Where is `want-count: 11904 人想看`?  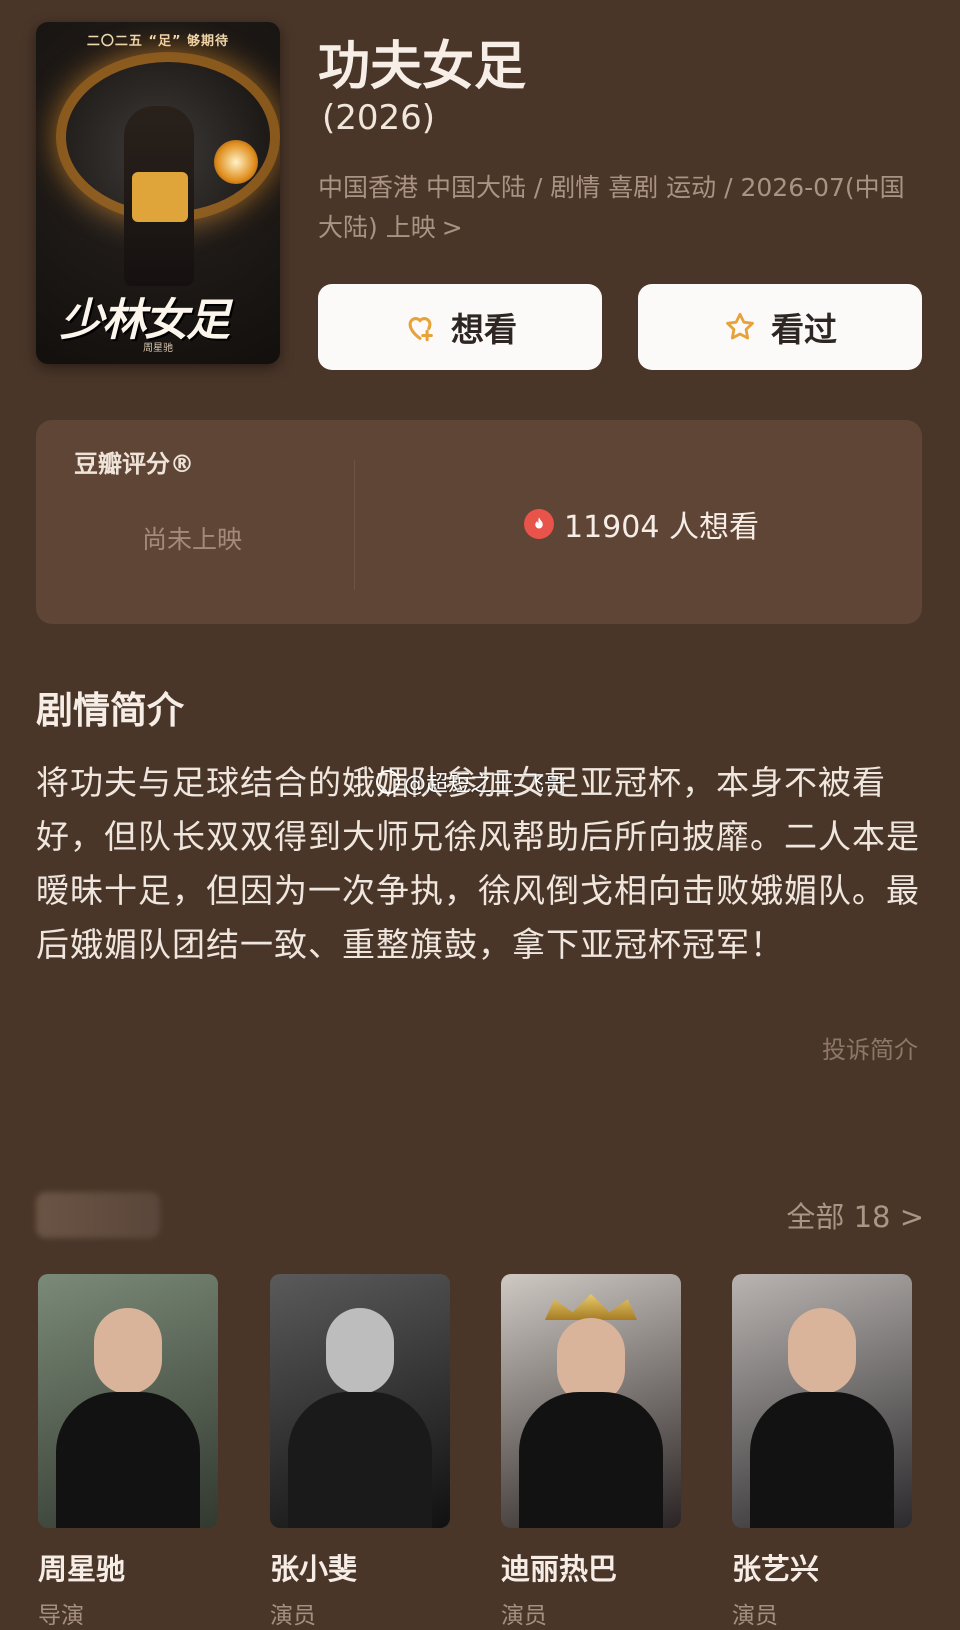 want-count: 11904 人想看 is located at coordinates (641, 524).